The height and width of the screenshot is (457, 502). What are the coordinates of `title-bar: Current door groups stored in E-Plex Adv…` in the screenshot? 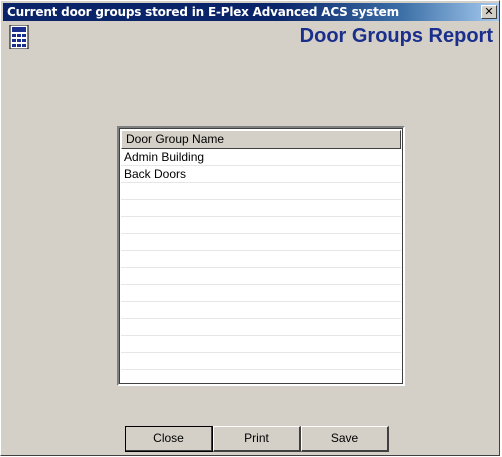 It's located at (251, 12).